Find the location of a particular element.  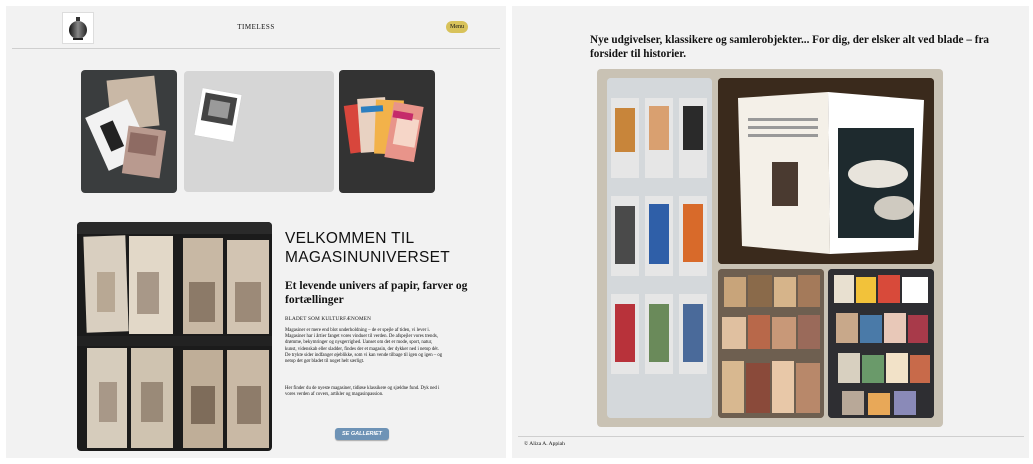

footer-divider is located at coordinates (771, 436).